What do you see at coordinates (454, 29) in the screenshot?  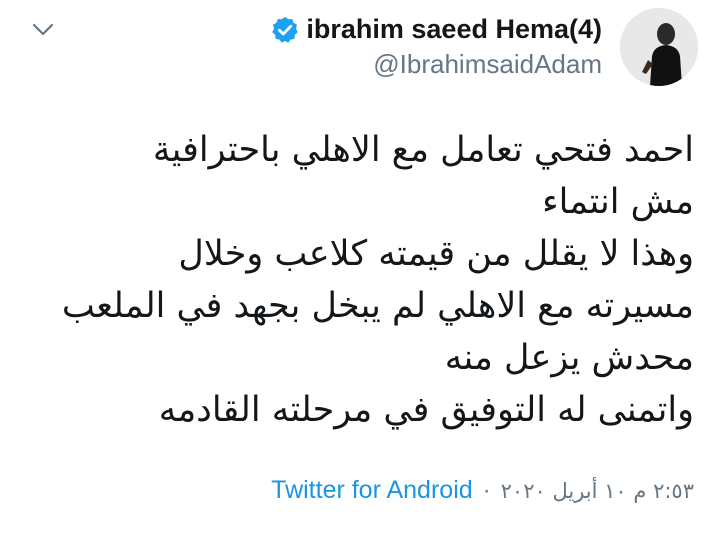 I see `author-display-name: ibrahim saeed Hema(4)` at bounding box center [454, 29].